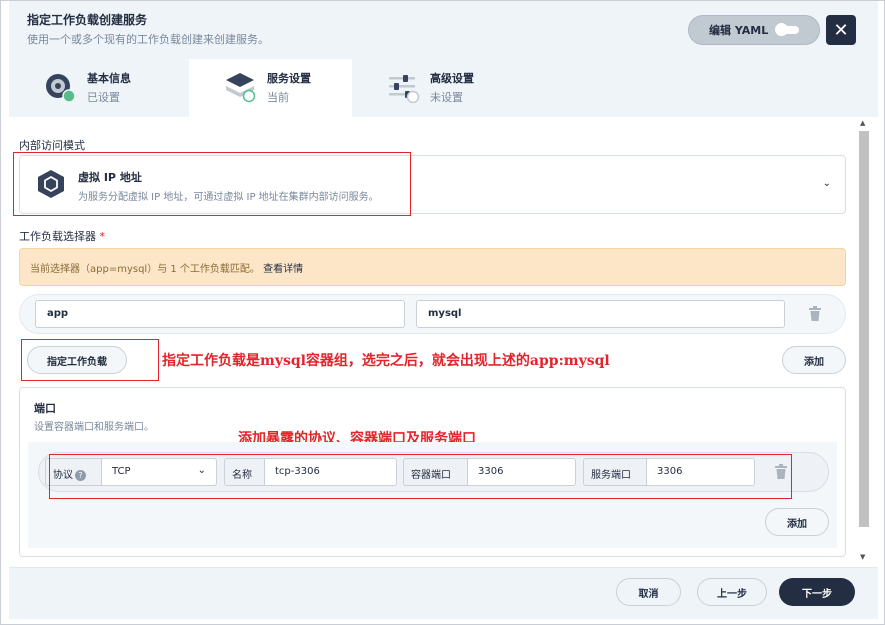 The height and width of the screenshot is (625, 885). Describe the element at coordinates (45, 408) in the screenshot. I see `ports-title: 端口` at that location.